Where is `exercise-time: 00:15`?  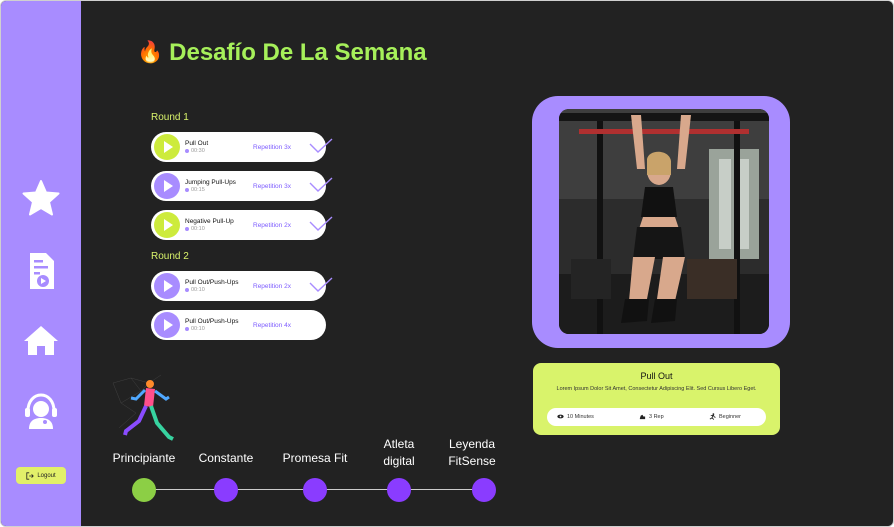 exercise-time: 00:15 is located at coordinates (198, 190).